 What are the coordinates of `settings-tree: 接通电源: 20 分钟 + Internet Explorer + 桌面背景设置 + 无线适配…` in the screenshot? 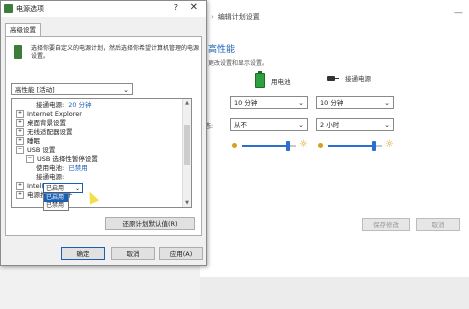 It's located at (101, 153).